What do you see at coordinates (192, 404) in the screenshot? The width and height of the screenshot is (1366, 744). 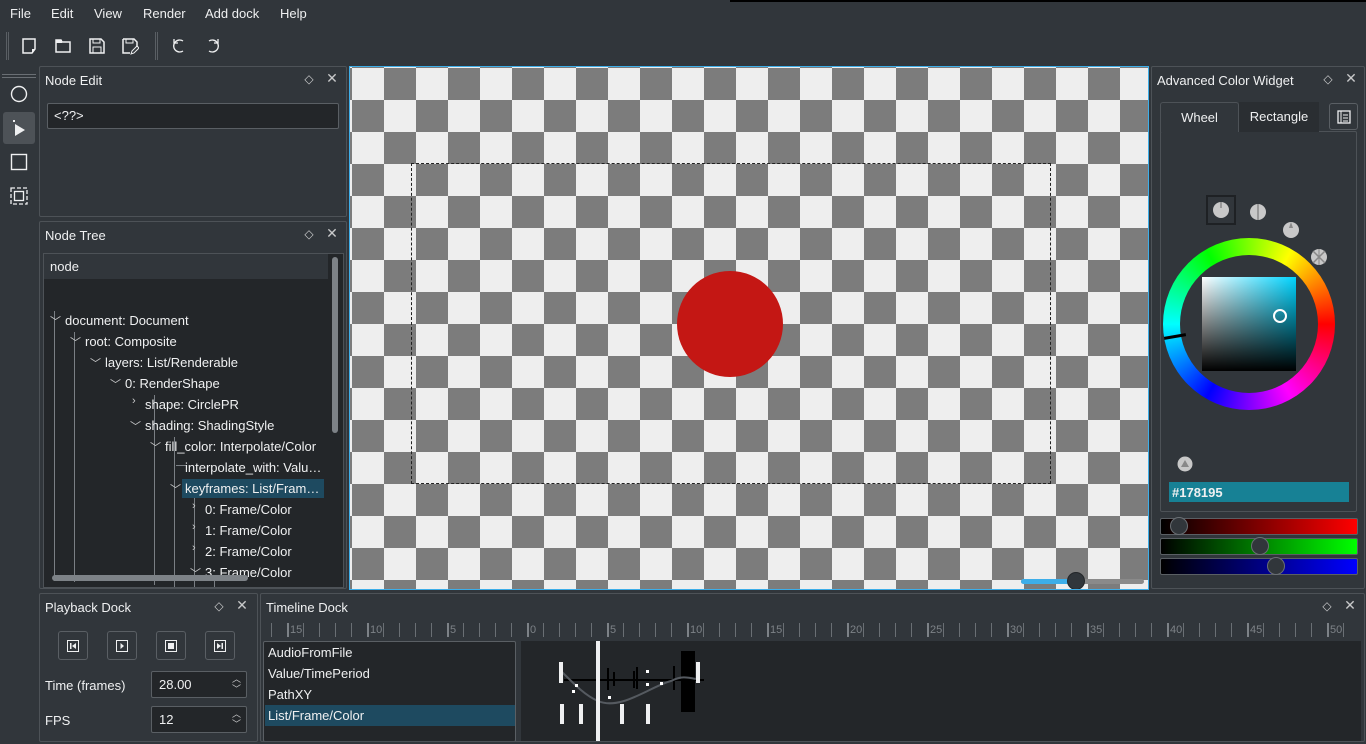 I see `tree-row-shape: shape: CirclePR` at bounding box center [192, 404].